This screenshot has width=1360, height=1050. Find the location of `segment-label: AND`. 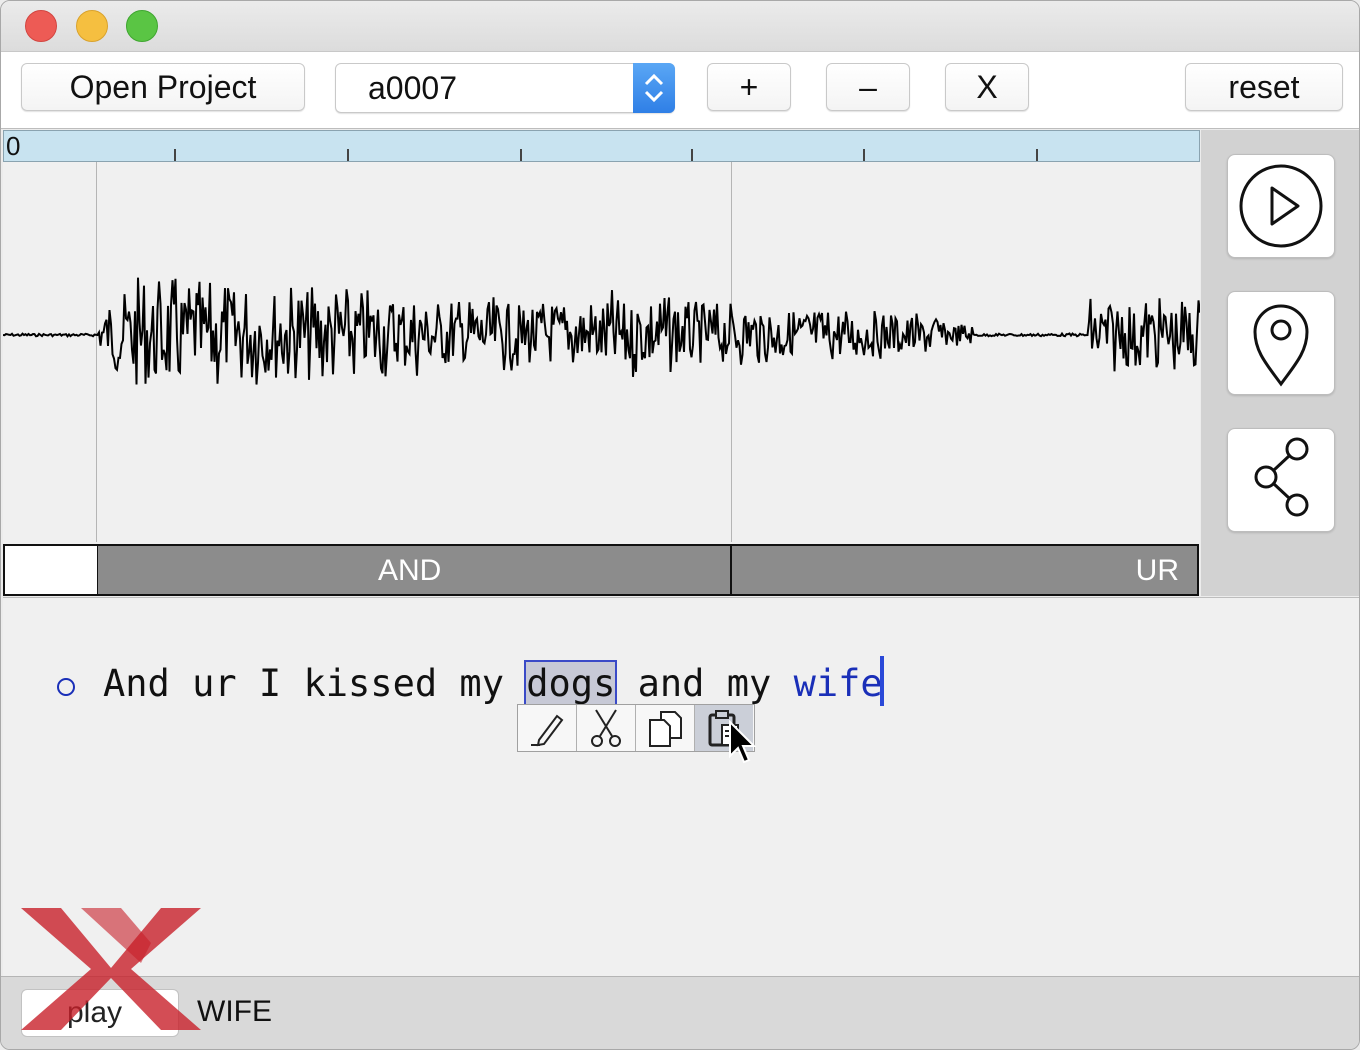

segment-label: AND is located at coordinates (410, 570).